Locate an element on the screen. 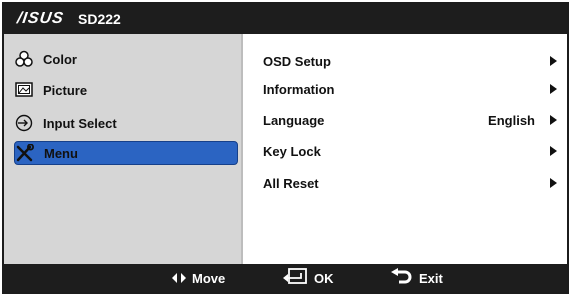  model-name: SD222 is located at coordinates (99, 19).